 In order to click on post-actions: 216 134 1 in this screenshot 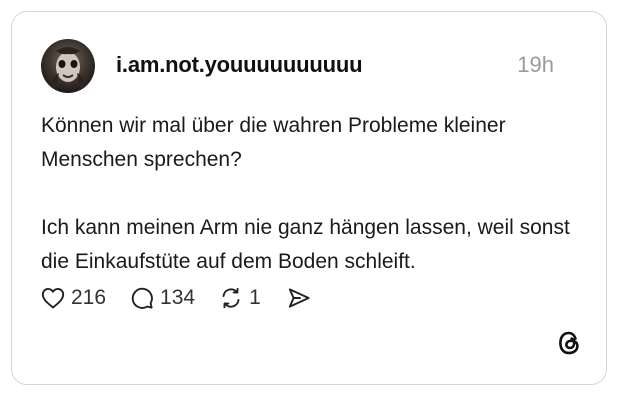, I will do `click(176, 298)`.